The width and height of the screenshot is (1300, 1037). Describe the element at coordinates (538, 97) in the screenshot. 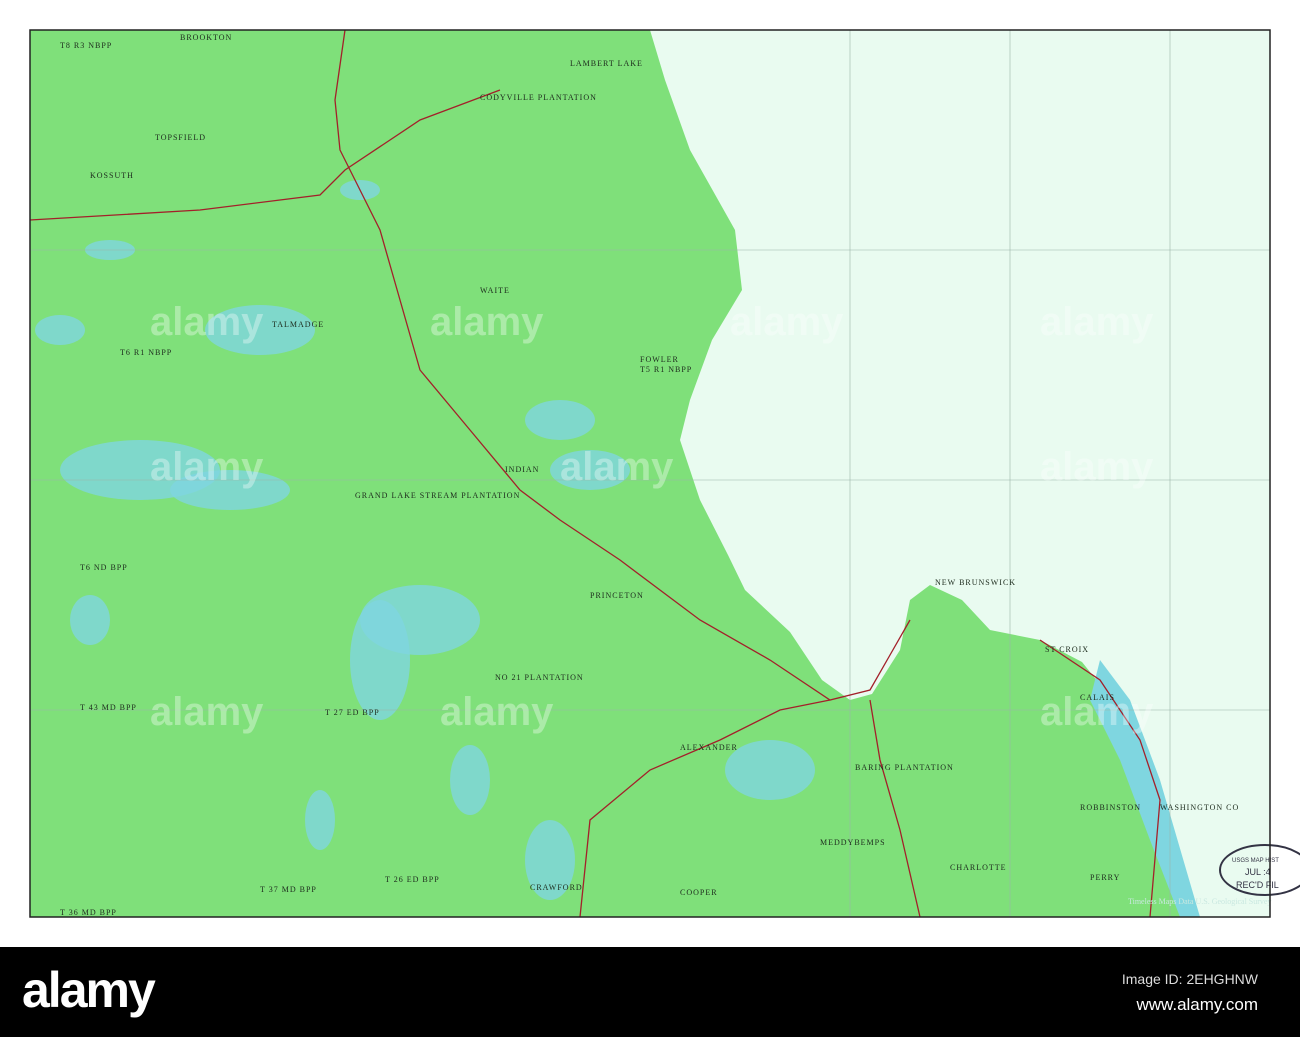

I see `place-label: CODYVILLE PLANTATION` at that location.